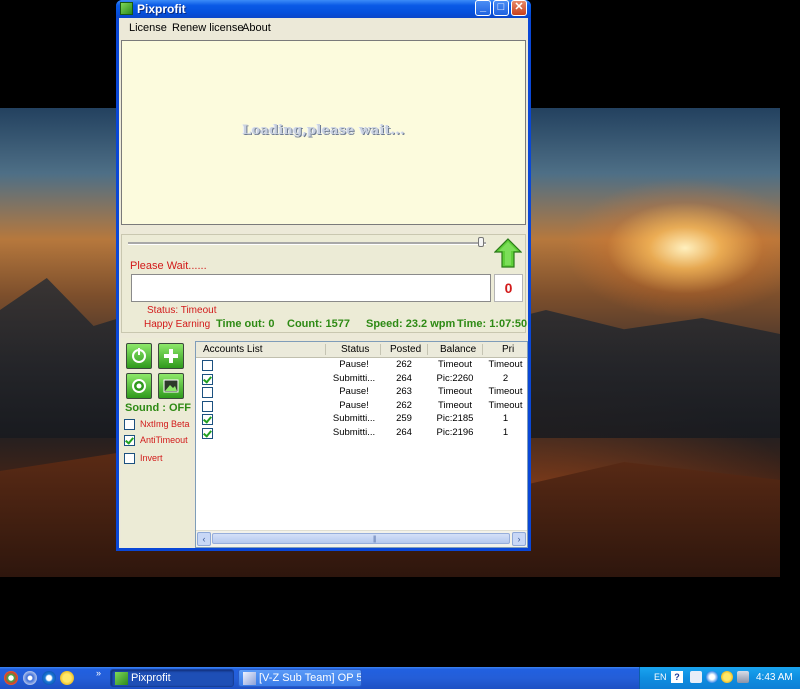  What do you see at coordinates (743, 677) in the screenshot?
I see `volume-icon` at bounding box center [743, 677].